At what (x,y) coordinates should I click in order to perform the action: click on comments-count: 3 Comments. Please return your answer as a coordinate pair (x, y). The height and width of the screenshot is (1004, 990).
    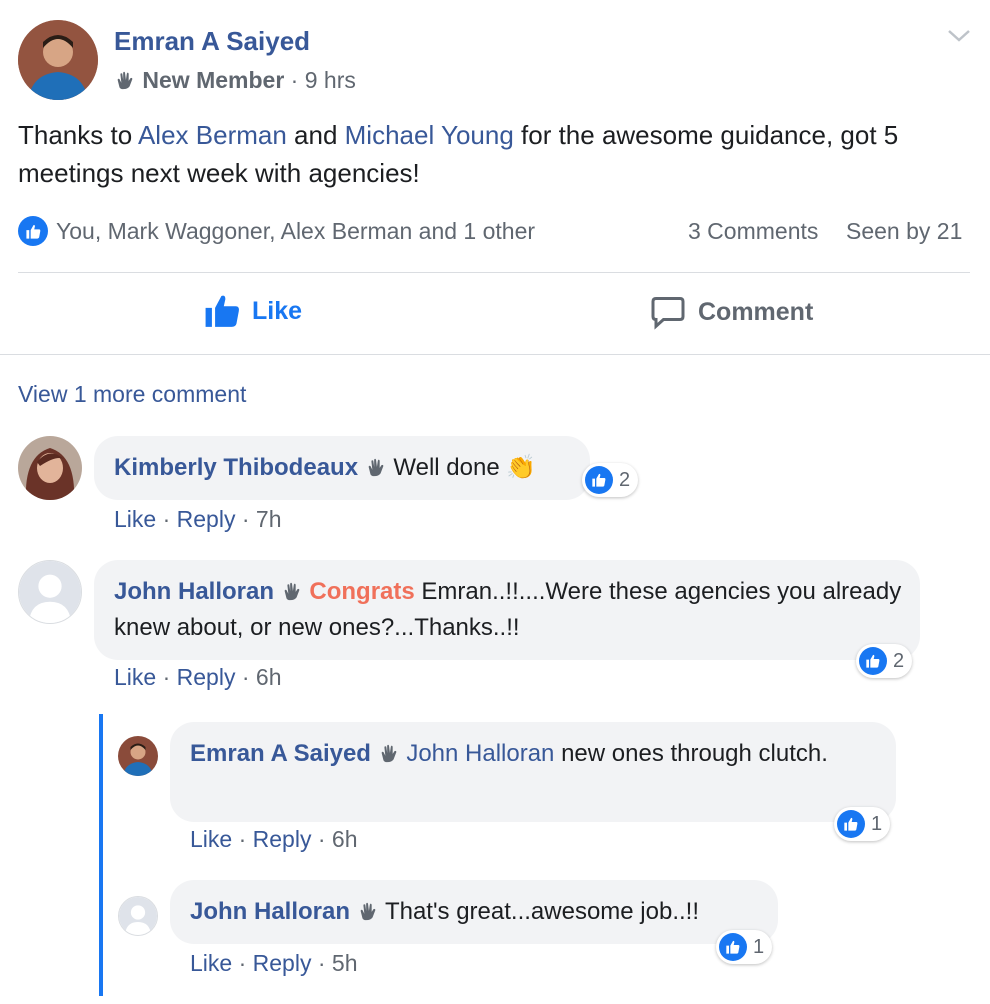
    Looking at the image, I should click on (753, 231).